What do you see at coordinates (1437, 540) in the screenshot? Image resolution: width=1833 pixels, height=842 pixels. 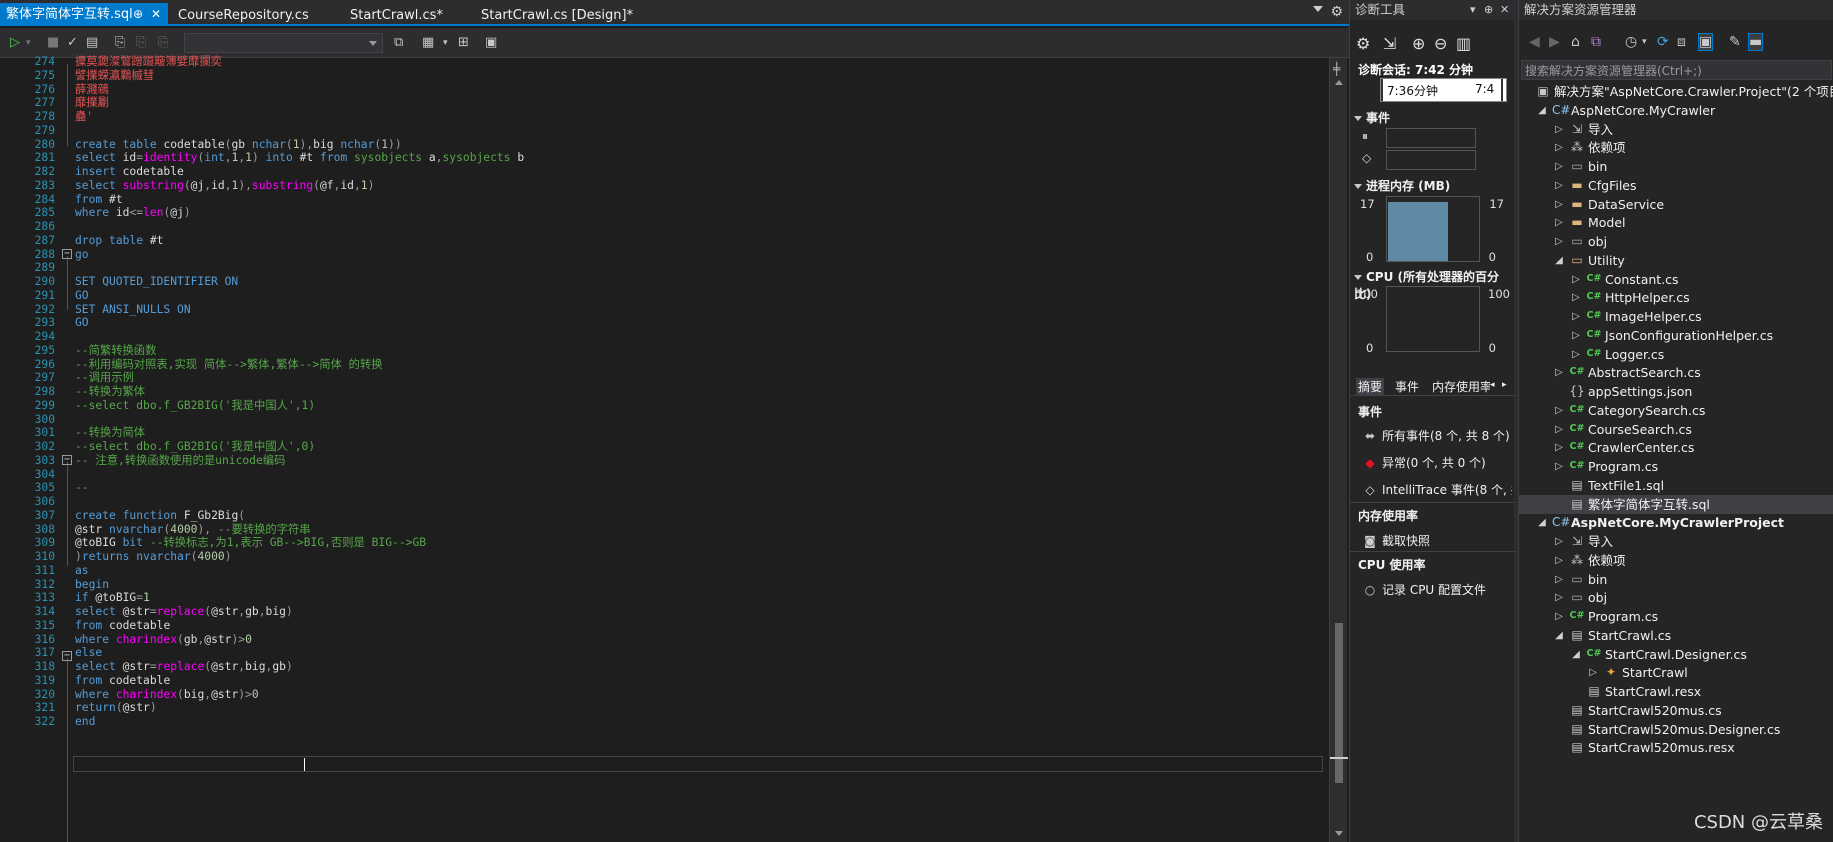 I see `take-snapshot-button: ◙ 截取快照` at bounding box center [1437, 540].